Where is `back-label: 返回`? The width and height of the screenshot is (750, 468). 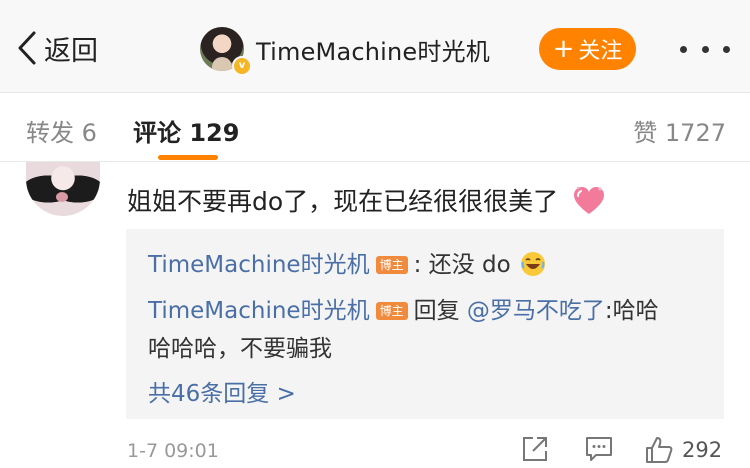 back-label: 返回 is located at coordinates (71, 51).